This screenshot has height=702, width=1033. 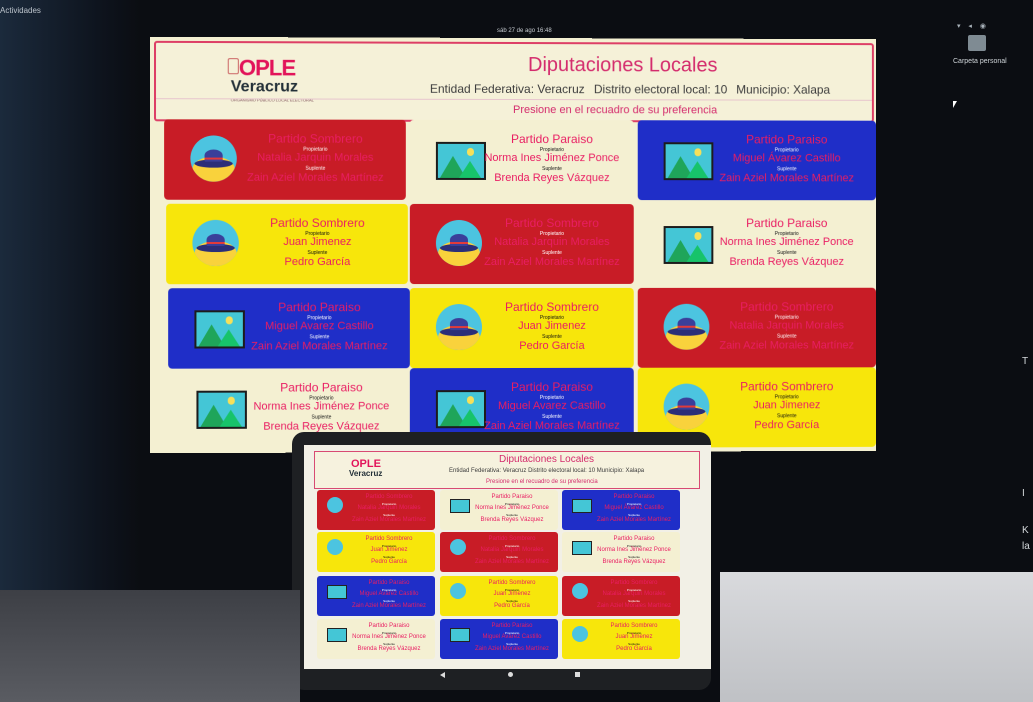 What do you see at coordinates (150, 646) in the screenshot?
I see `blurred-foreground-left` at bounding box center [150, 646].